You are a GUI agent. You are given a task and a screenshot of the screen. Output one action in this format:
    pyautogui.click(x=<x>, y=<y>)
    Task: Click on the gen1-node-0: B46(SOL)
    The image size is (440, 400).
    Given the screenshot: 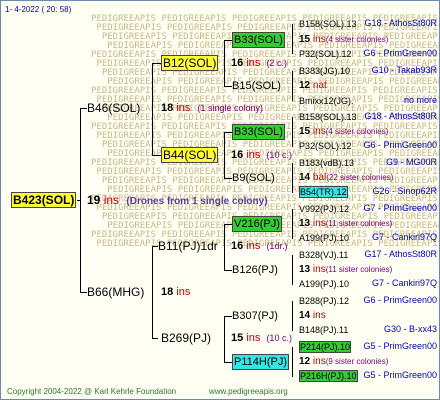 What is the action you would take?
    pyautogui.click(x=114, y=108)
    